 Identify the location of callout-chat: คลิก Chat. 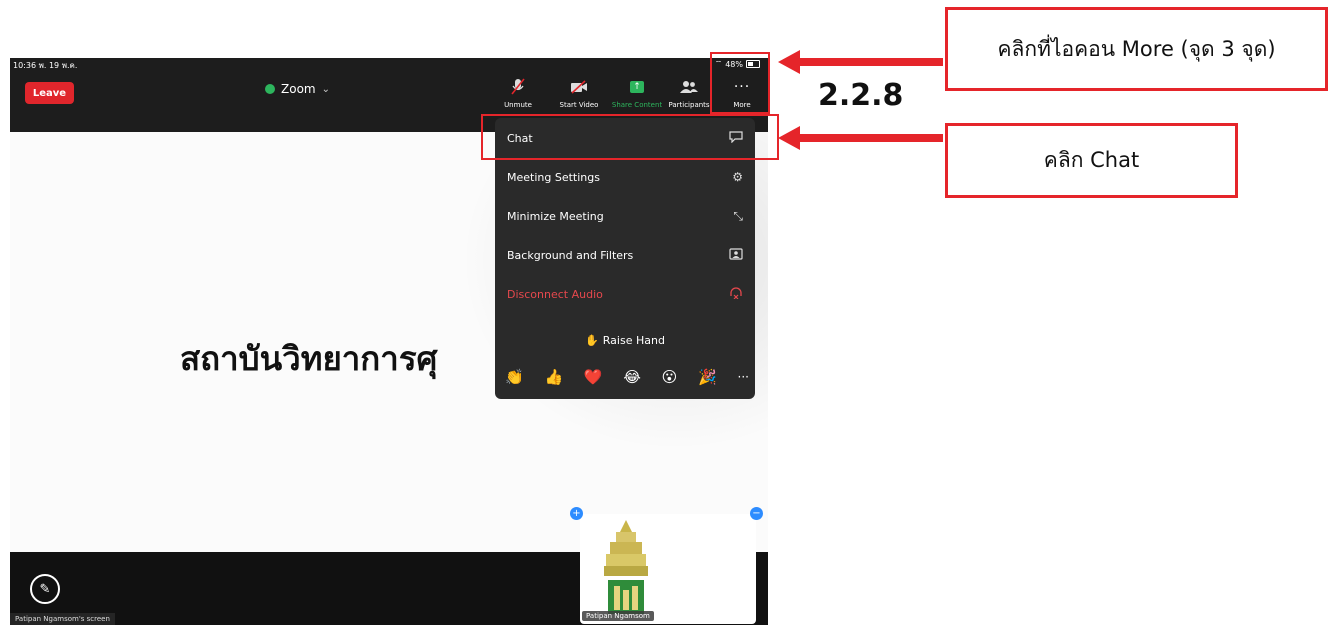
(1091, 160).